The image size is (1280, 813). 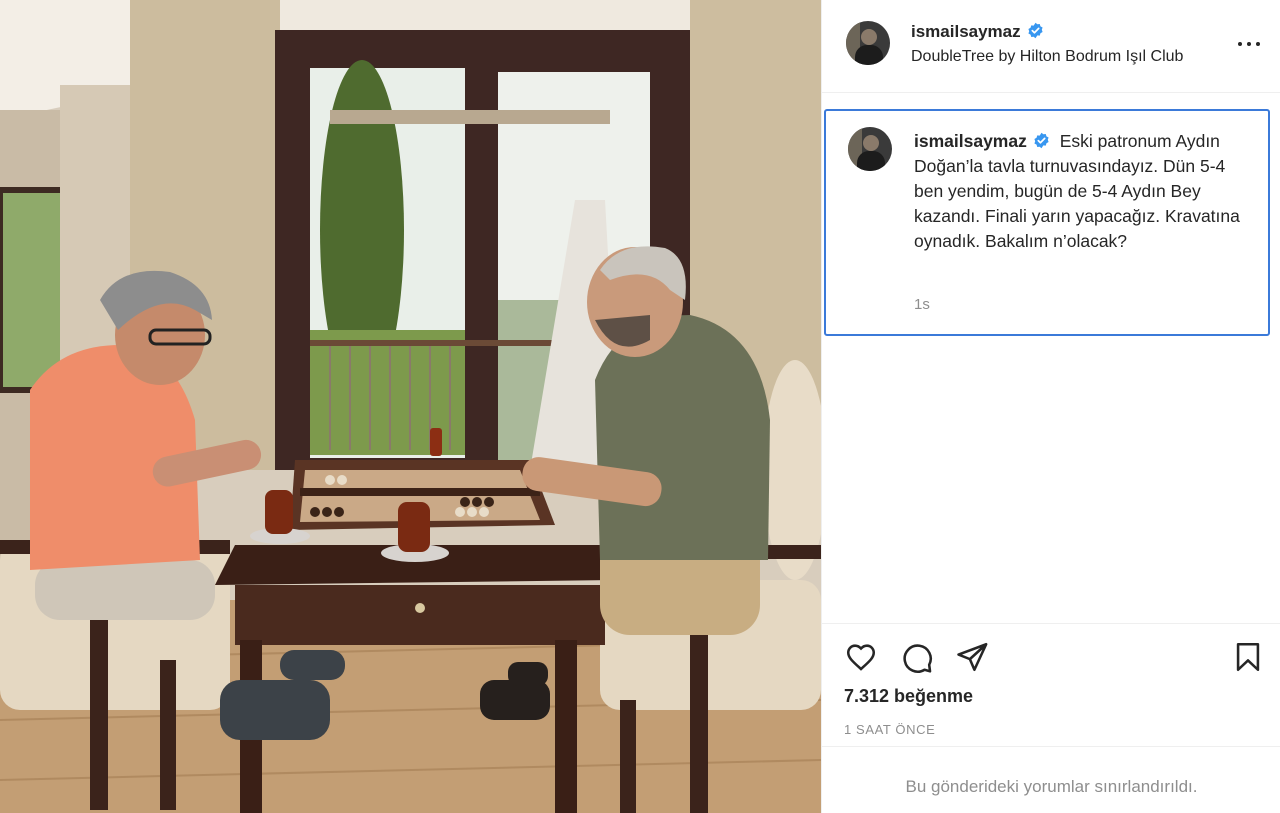 What do you see at coordinates (917, 657) in the screenshot?
I see `comment-icon` at bounding box center [917, 657].